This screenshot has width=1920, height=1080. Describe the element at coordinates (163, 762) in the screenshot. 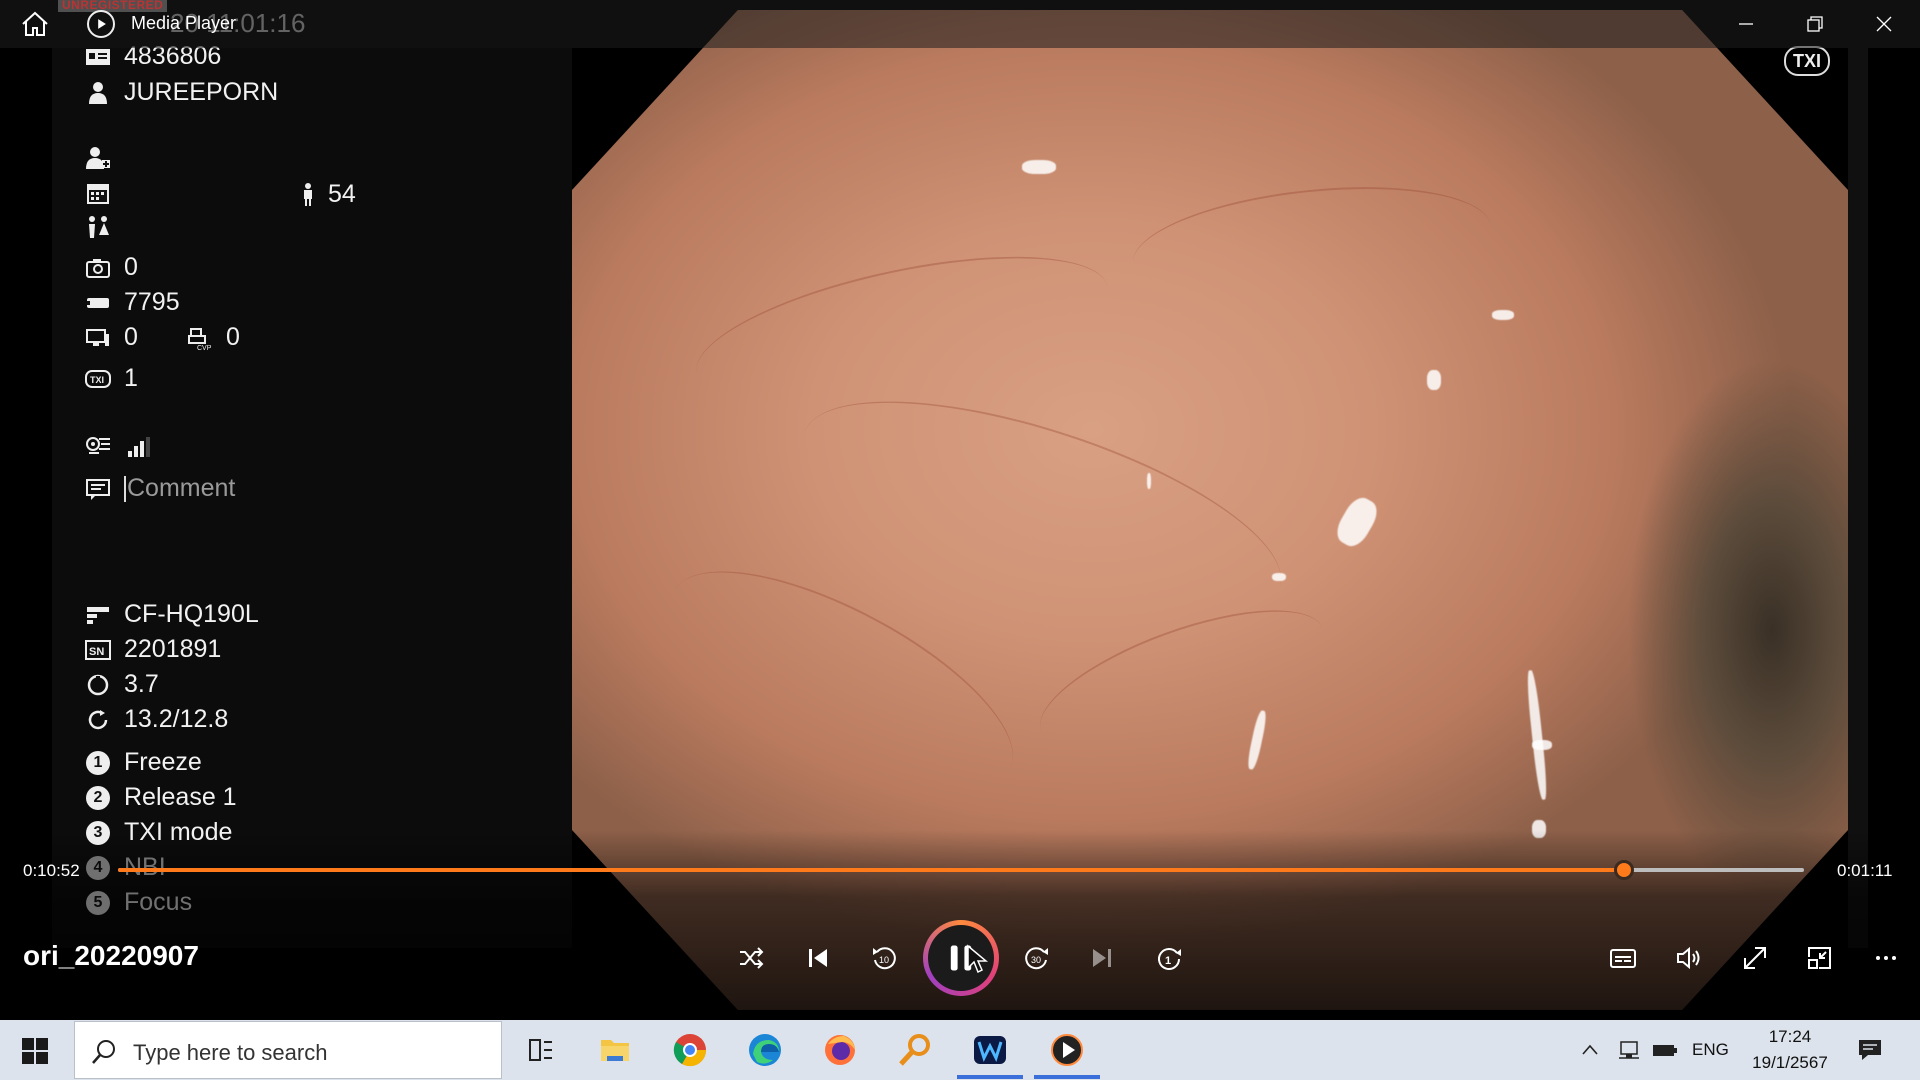

I see `button-1-label: Freeze` at that location.